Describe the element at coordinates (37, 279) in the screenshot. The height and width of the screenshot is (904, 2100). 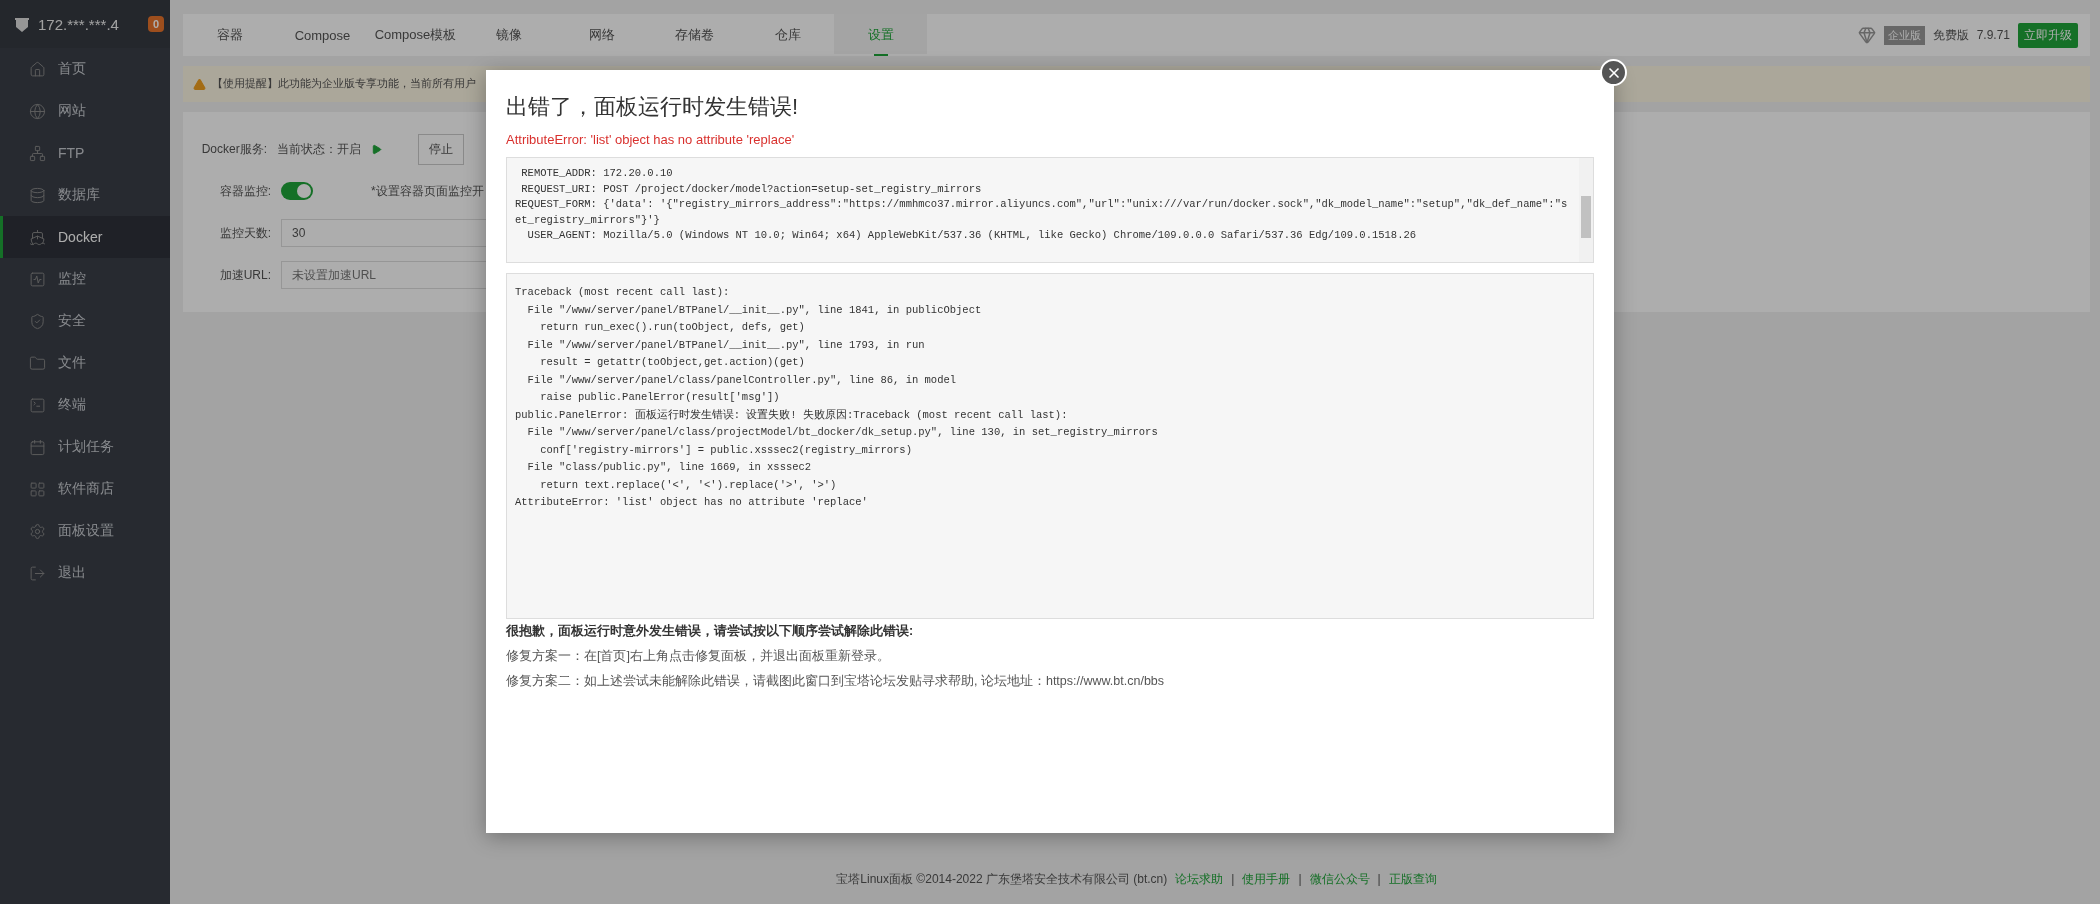
I see `chart-icon` at that location.